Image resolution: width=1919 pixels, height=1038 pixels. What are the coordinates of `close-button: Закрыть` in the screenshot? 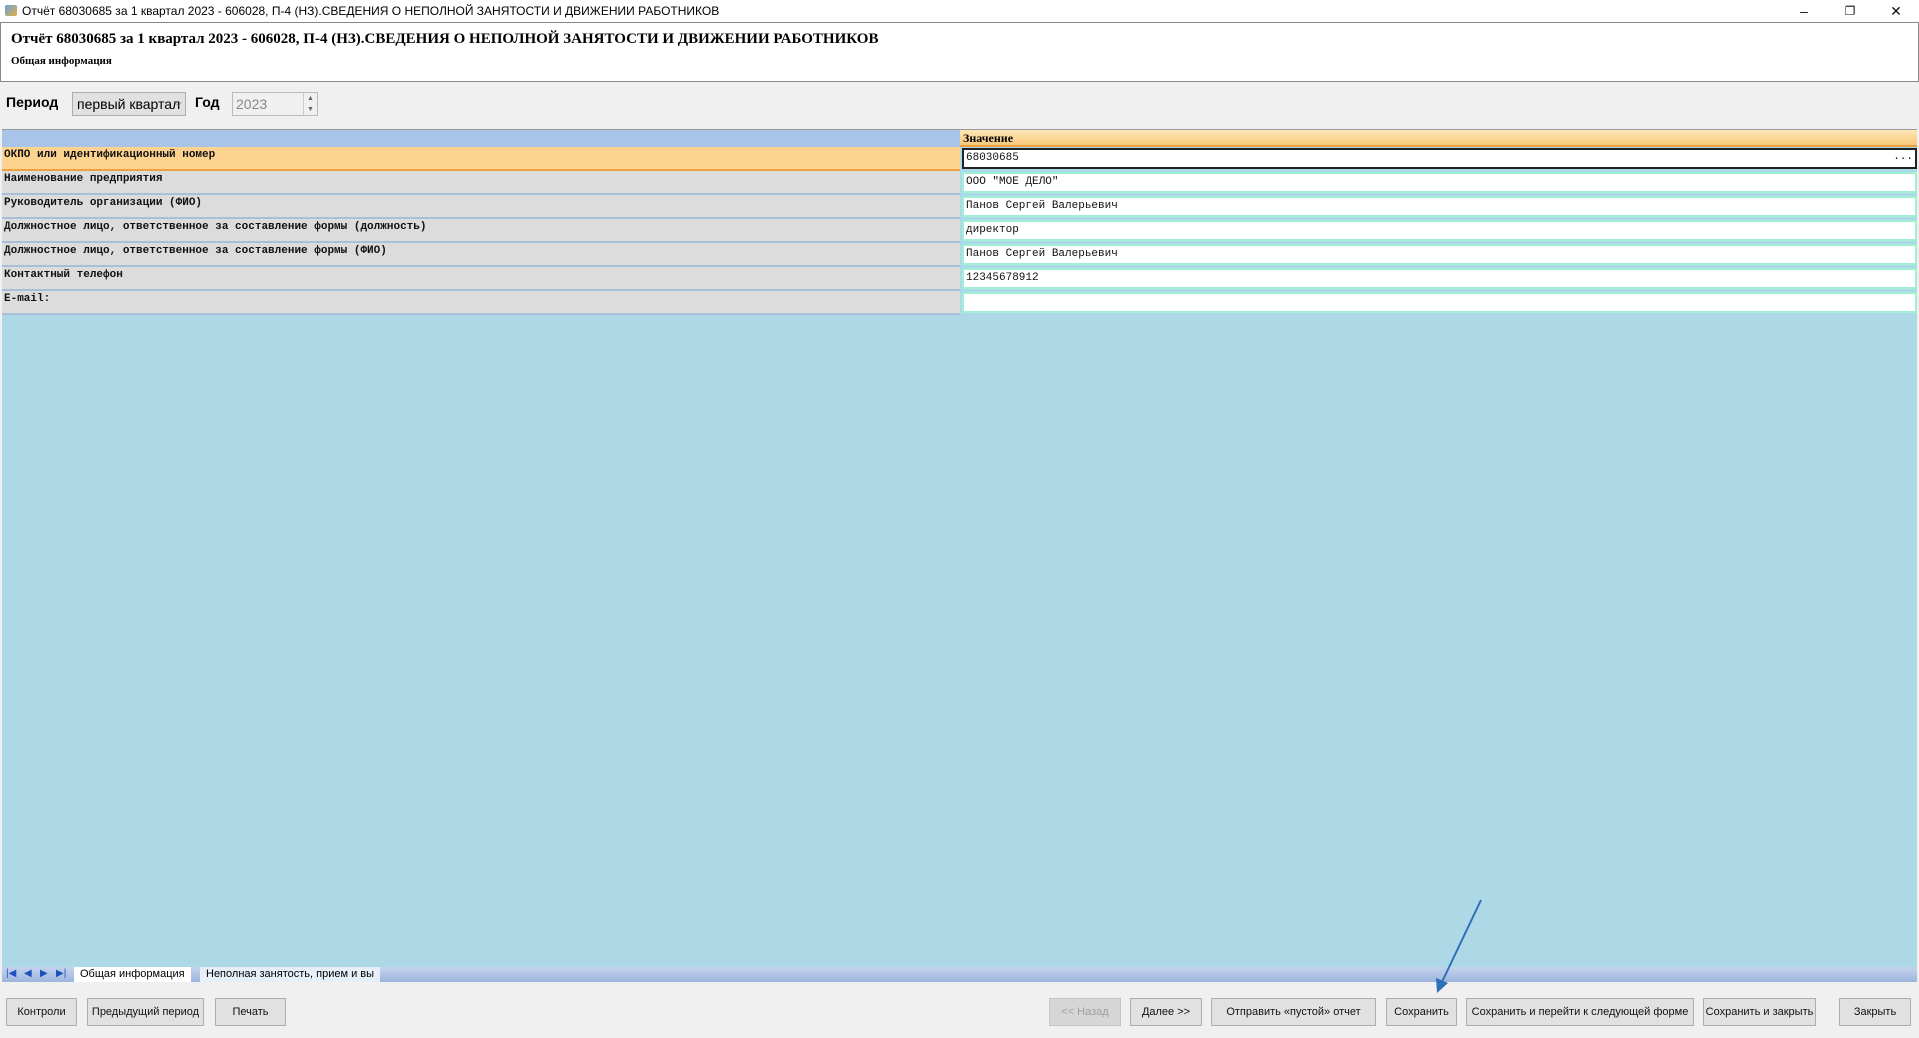 It's located at (1875, 1012).